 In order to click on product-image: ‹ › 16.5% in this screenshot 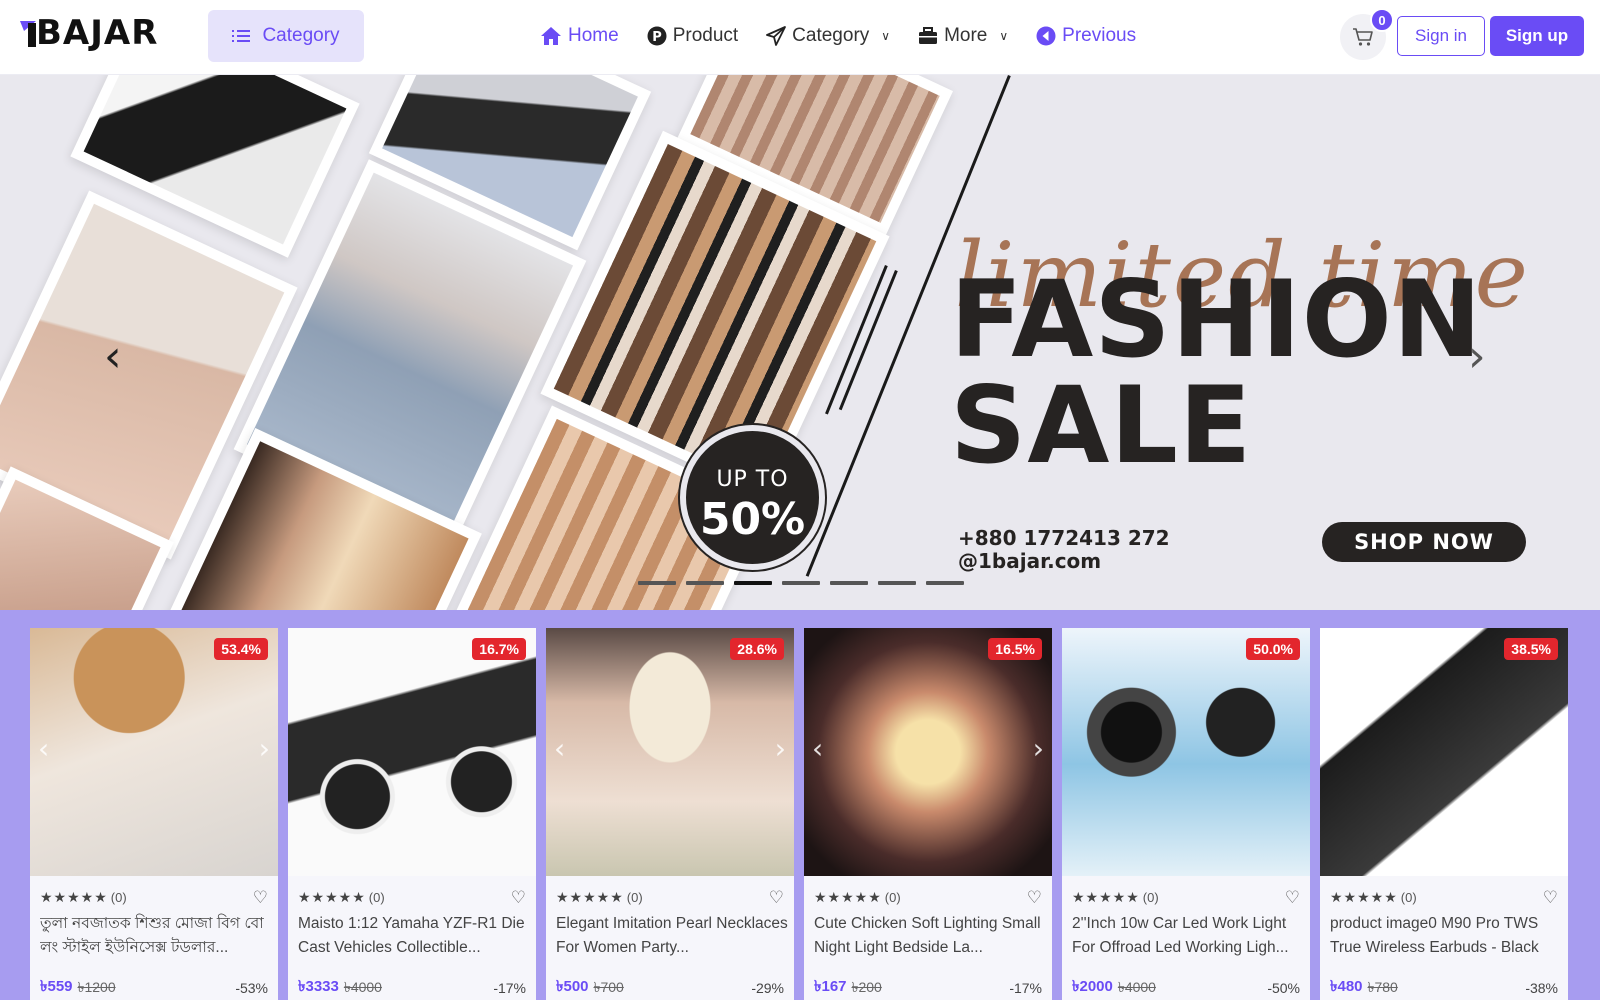, I will do `click(928, 752)`.